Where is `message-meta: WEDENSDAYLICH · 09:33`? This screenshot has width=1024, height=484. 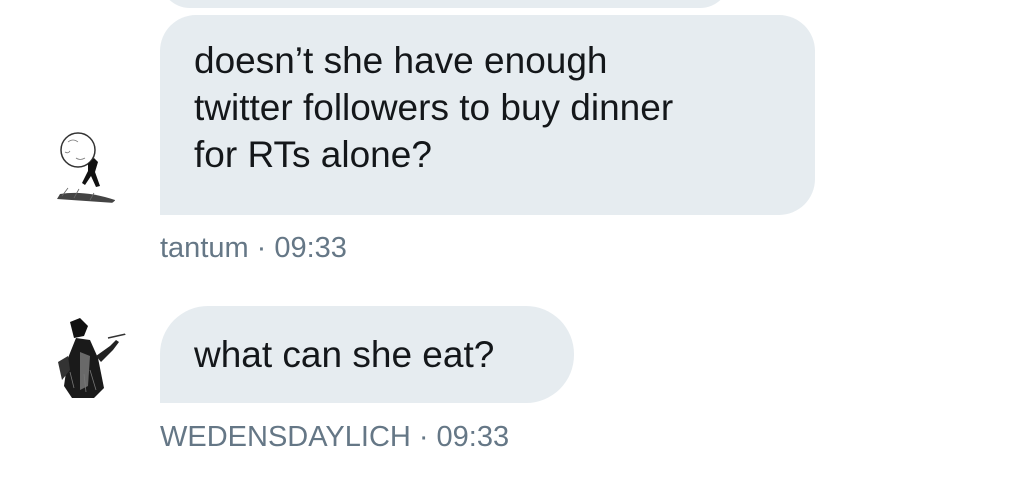 message-meta: WEDENSDAYLICH · 09:33 is located at coordinates (334, 437).